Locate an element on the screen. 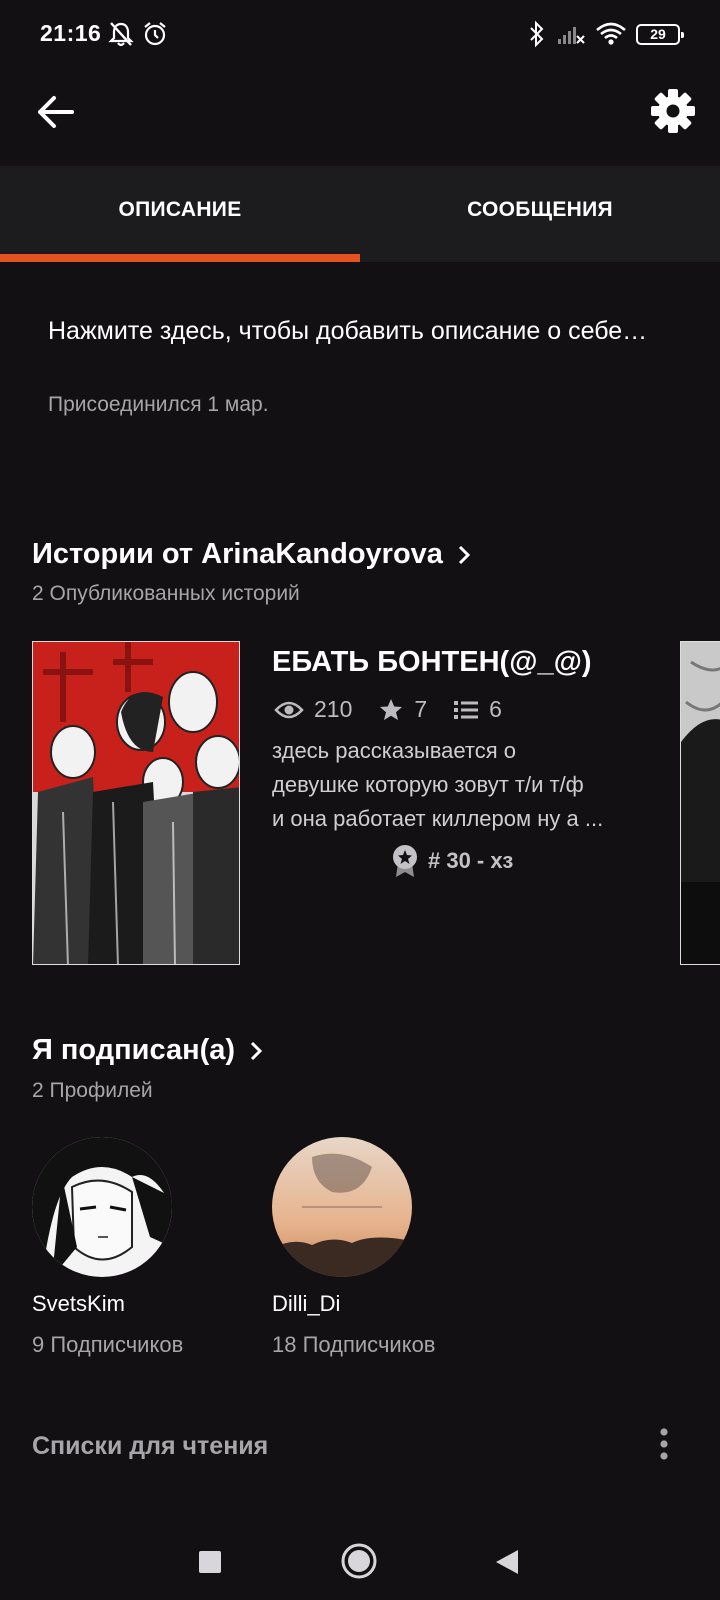  following-heading: Я подписан(а) is located at coordinates (148, 1050).